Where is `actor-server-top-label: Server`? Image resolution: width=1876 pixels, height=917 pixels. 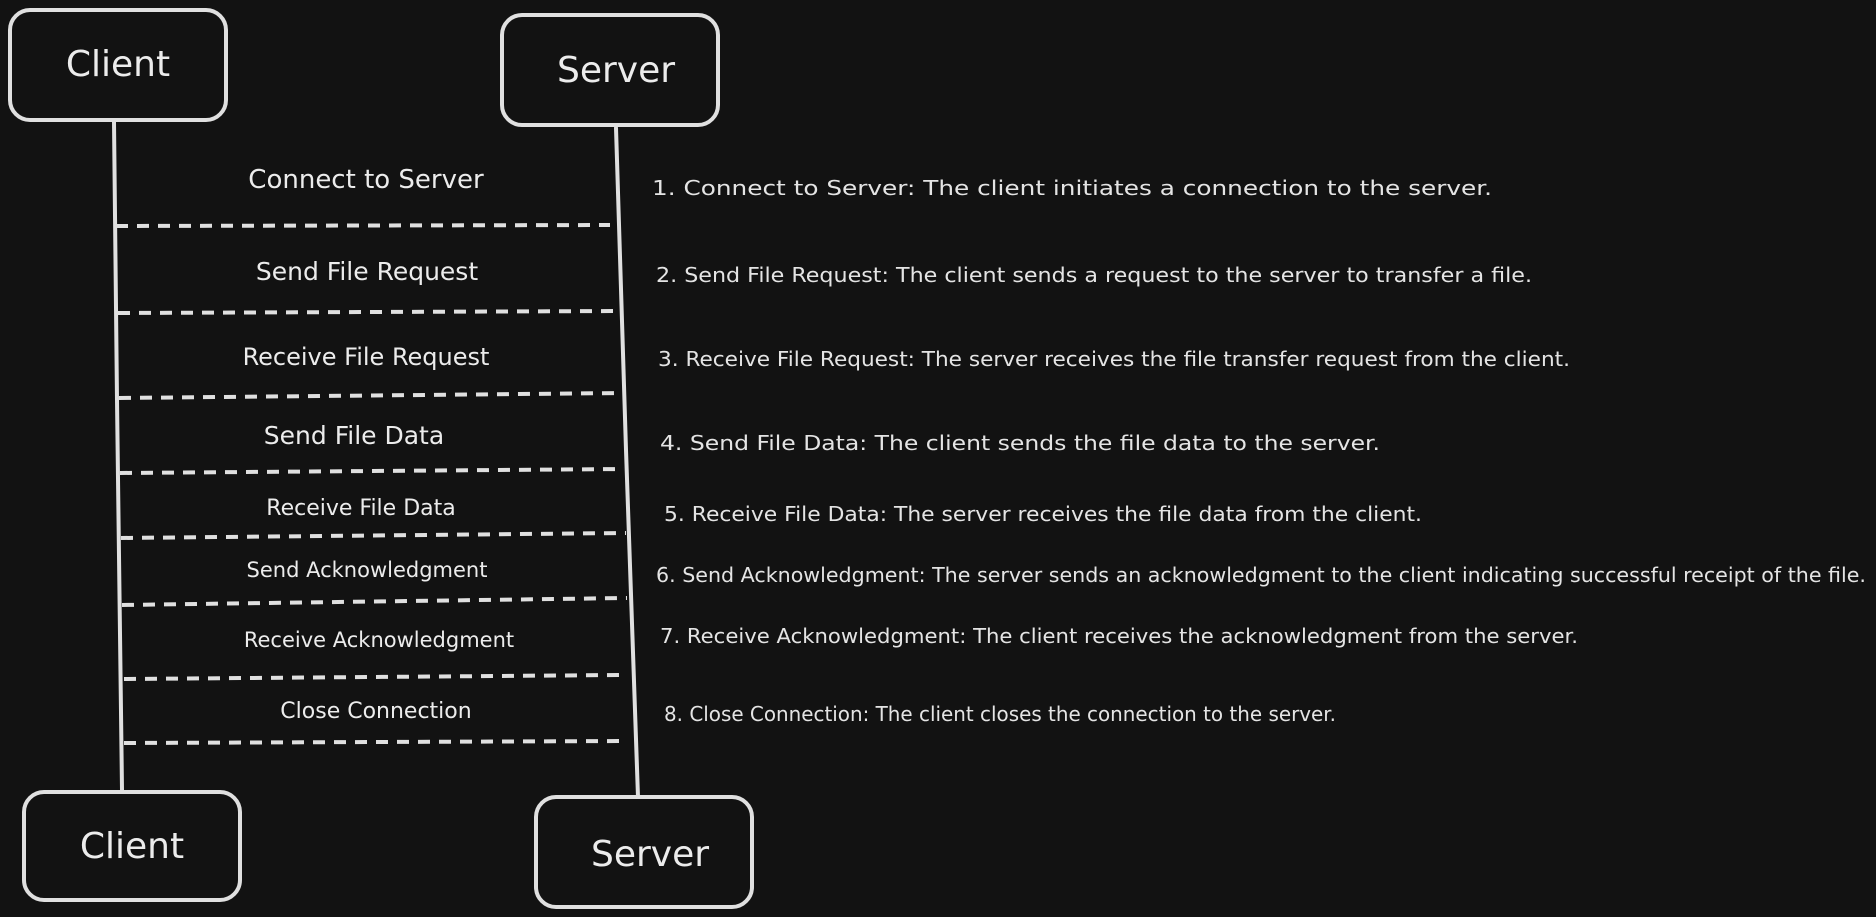 actor-server-top-label: Server is located at coordinates (616, 70).